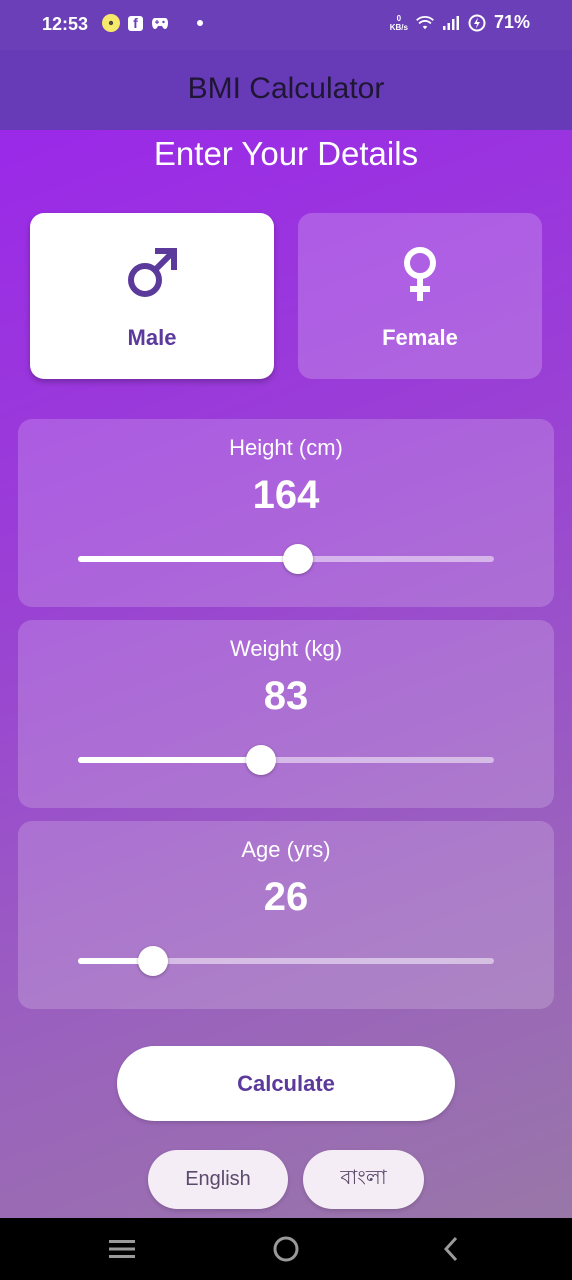 This screenshot has height=1280, width=572. What do you see at coordinates (286, 447) in the screenshot?
I see `height-label: Height (cm)` at bounding box center [286, 447].